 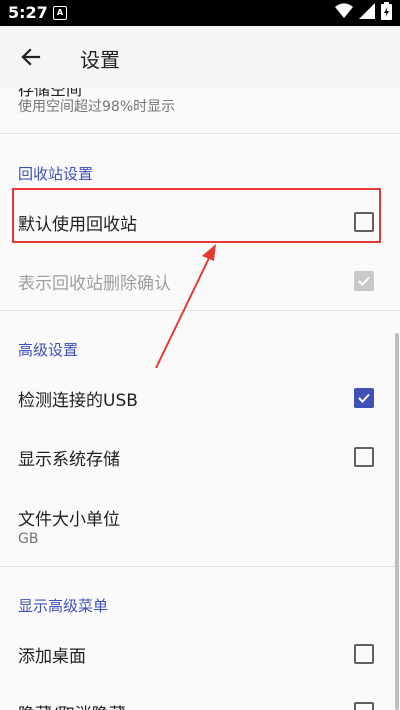 I want to click on annotation-arrow-icon, so click(x=185, y=306).